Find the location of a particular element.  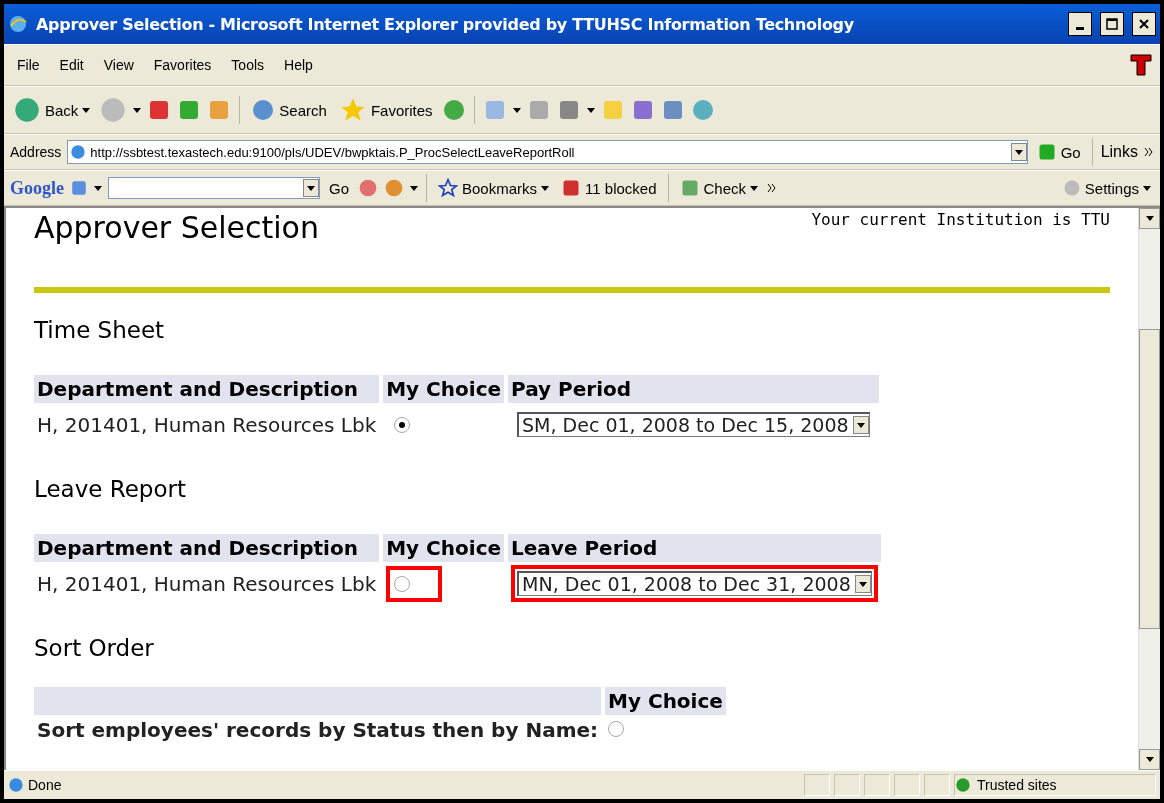

menu-item: Help is located at coordinates (298, 65).